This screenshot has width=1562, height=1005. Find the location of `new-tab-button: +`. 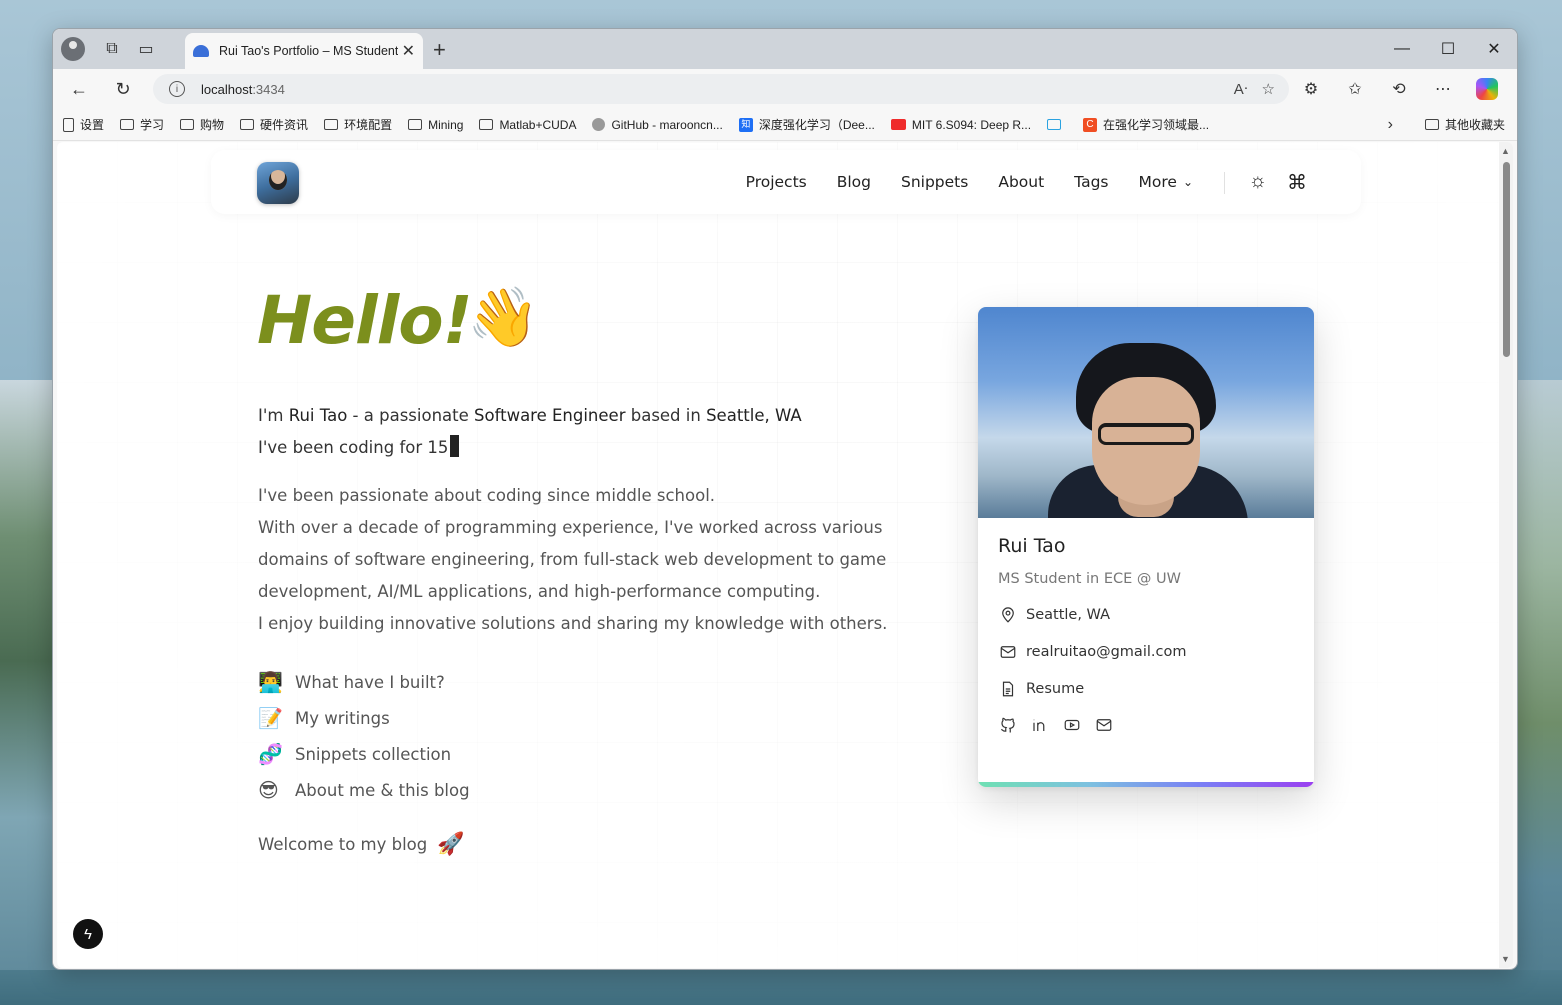

new-tab-button: + is located at coordinates (439, 50).